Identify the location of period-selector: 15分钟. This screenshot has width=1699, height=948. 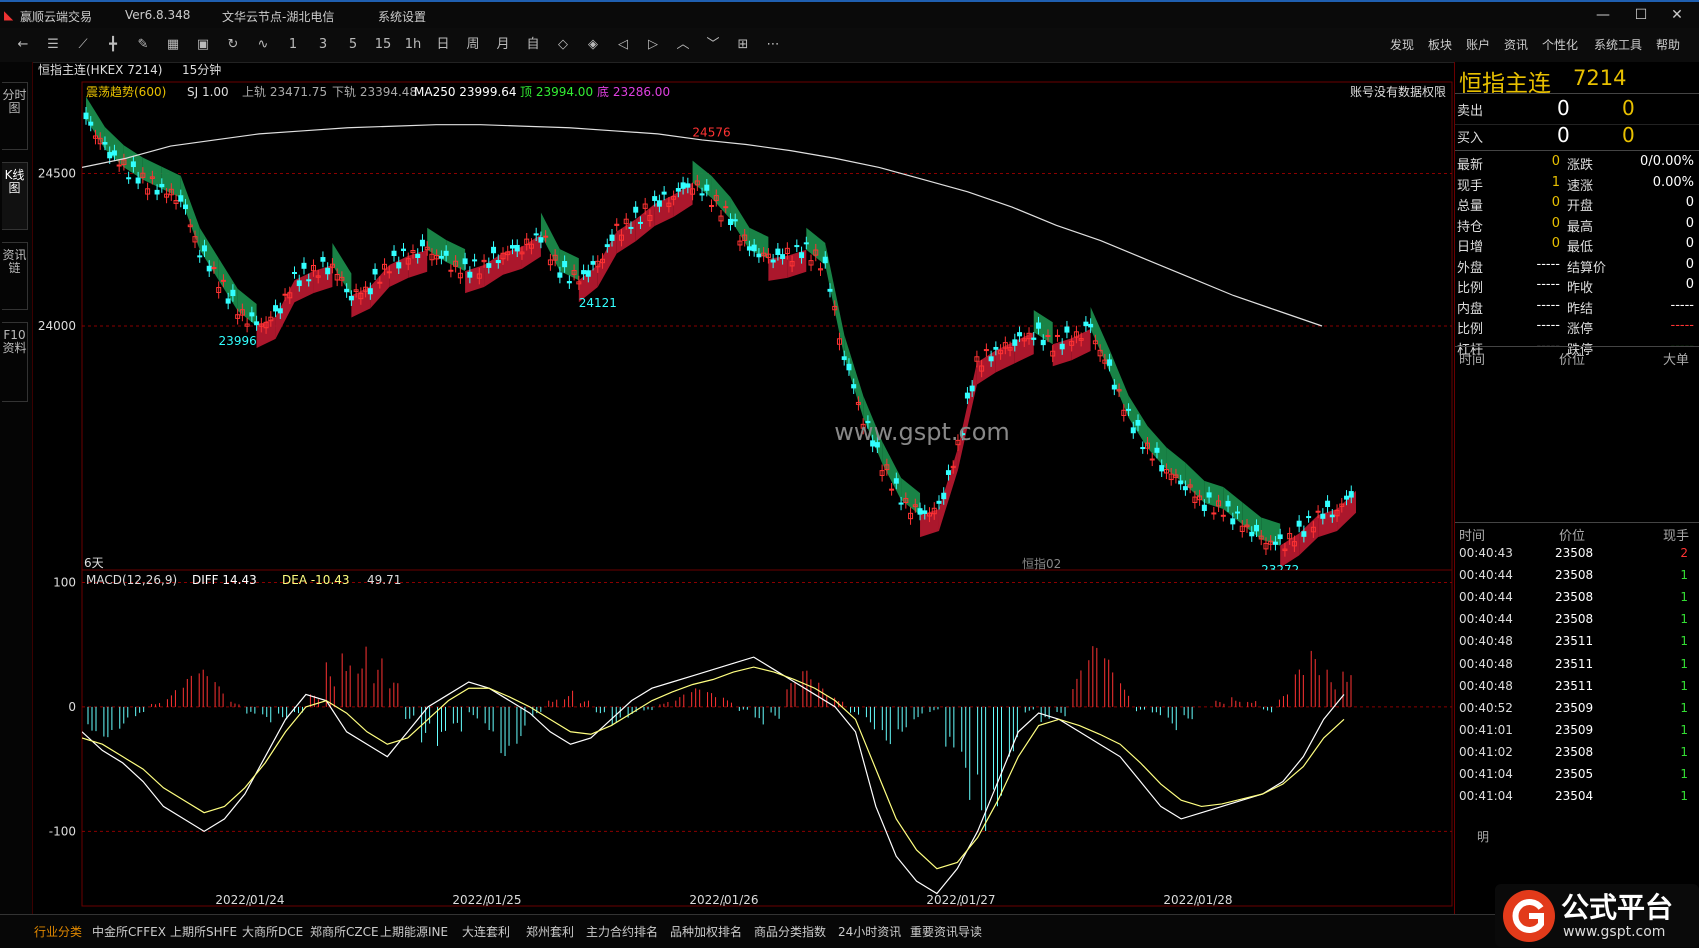
(201, 69).